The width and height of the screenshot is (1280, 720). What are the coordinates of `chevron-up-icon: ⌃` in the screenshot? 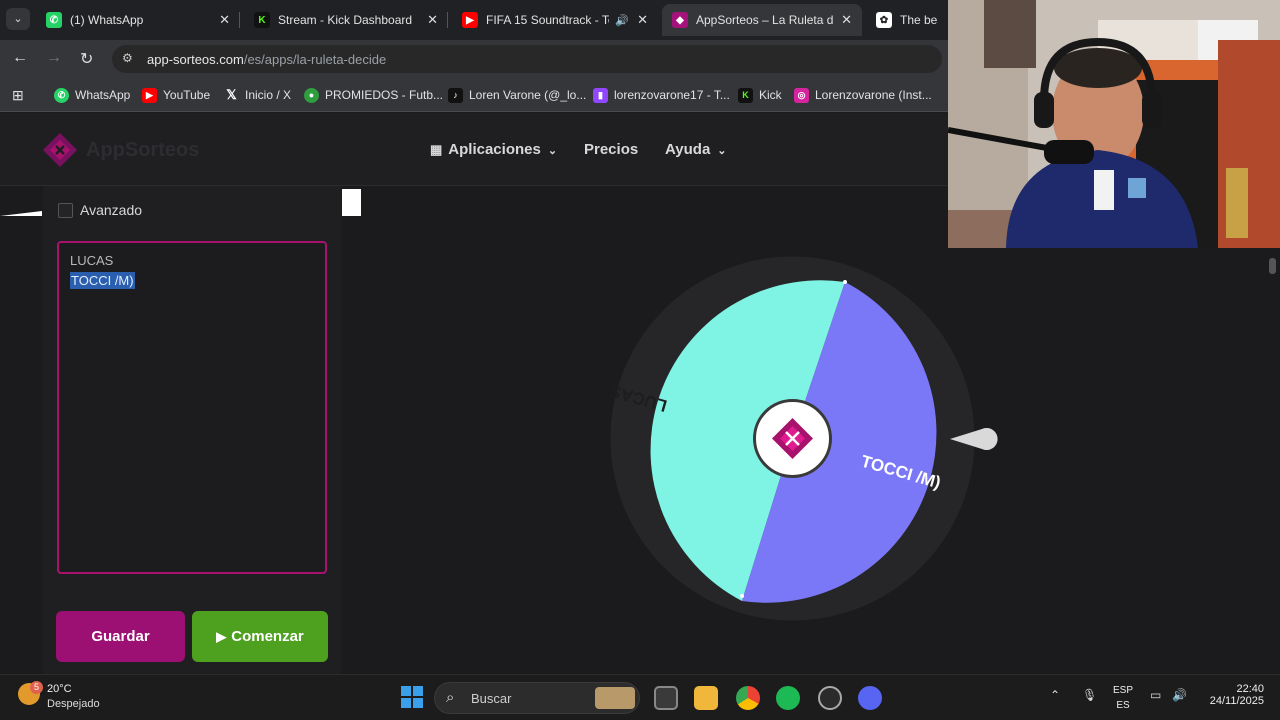 It's located at (1055, 695).